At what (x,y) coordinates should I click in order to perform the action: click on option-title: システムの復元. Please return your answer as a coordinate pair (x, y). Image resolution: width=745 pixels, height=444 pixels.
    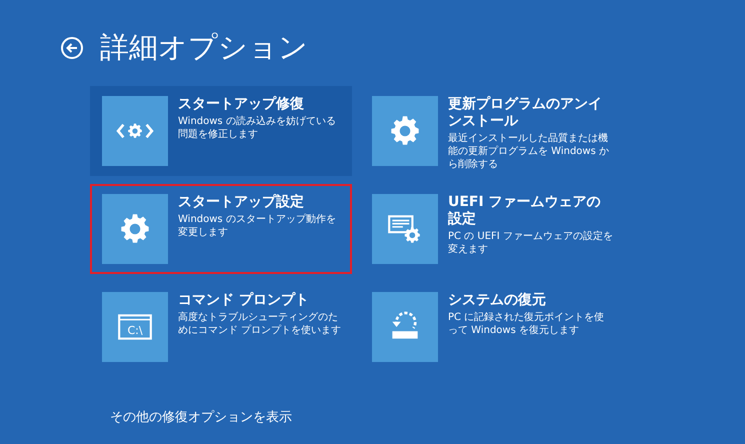
    Looking at the image, I should click on (497, 300).